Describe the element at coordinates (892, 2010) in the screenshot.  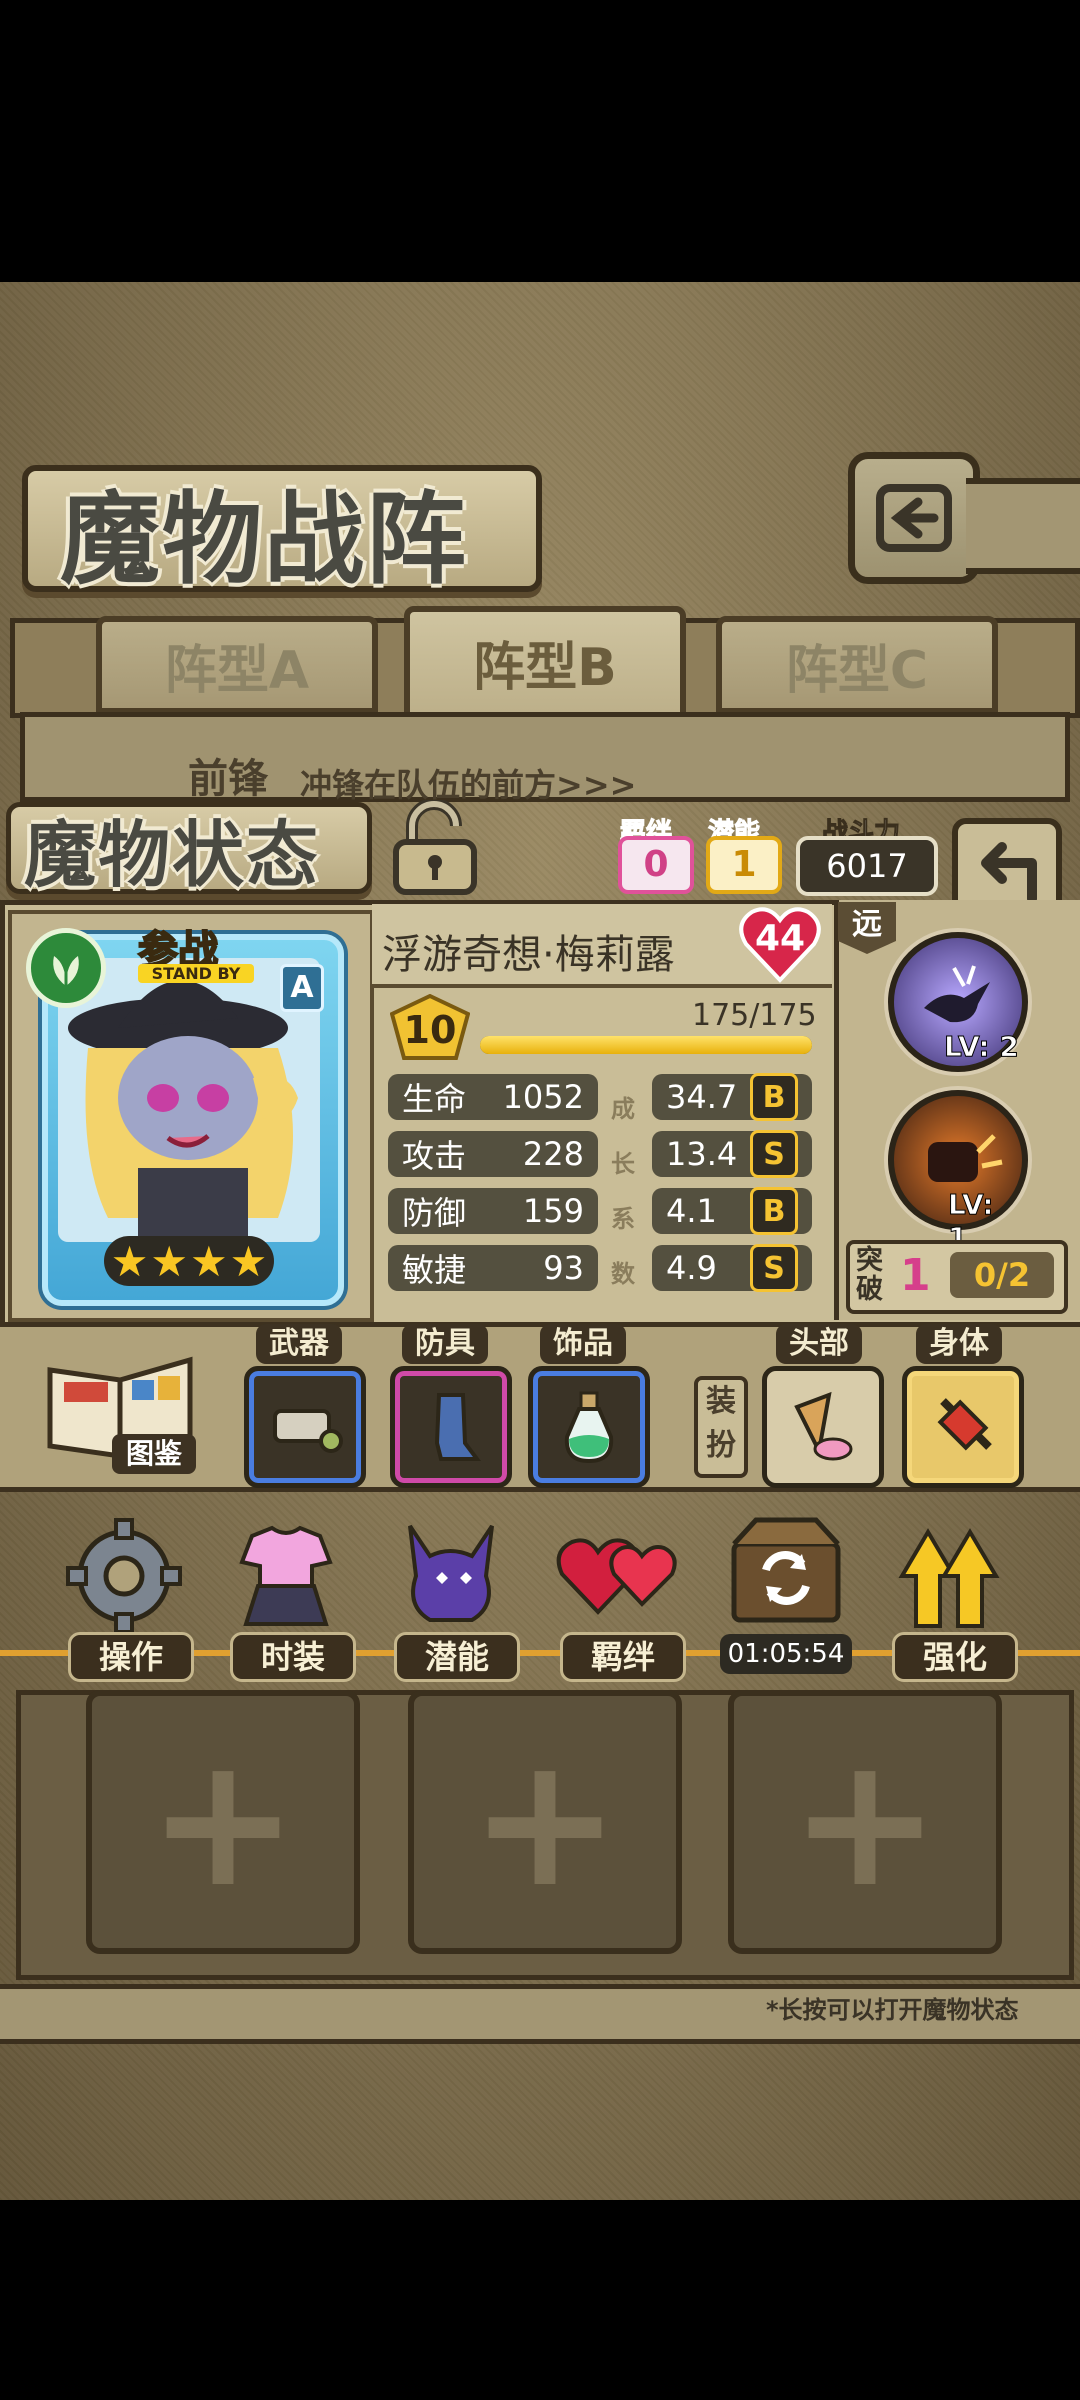
I see `footer-hint: *长按可以打开魔物状态` at that location.